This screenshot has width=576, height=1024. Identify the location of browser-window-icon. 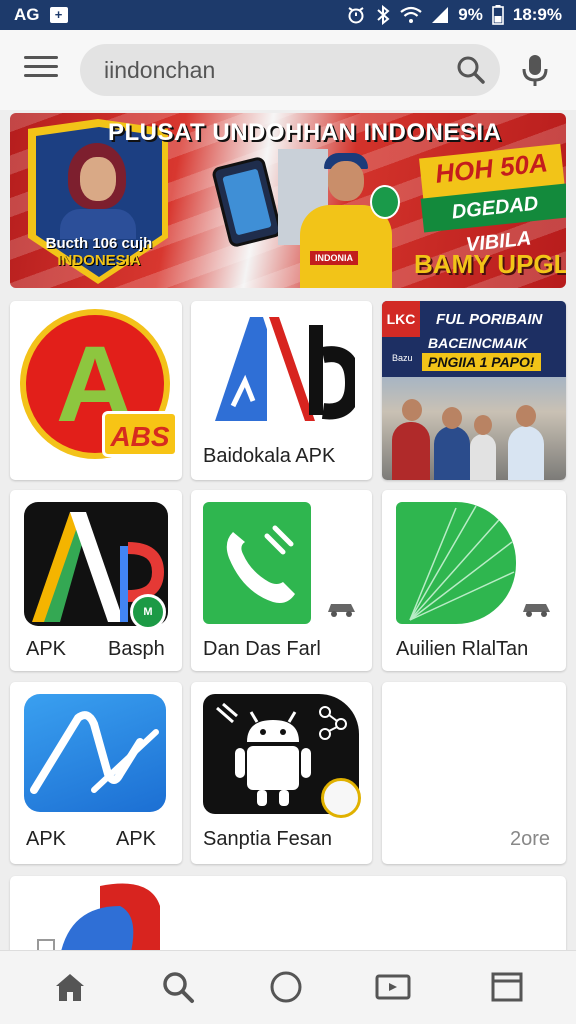
(507, 987).